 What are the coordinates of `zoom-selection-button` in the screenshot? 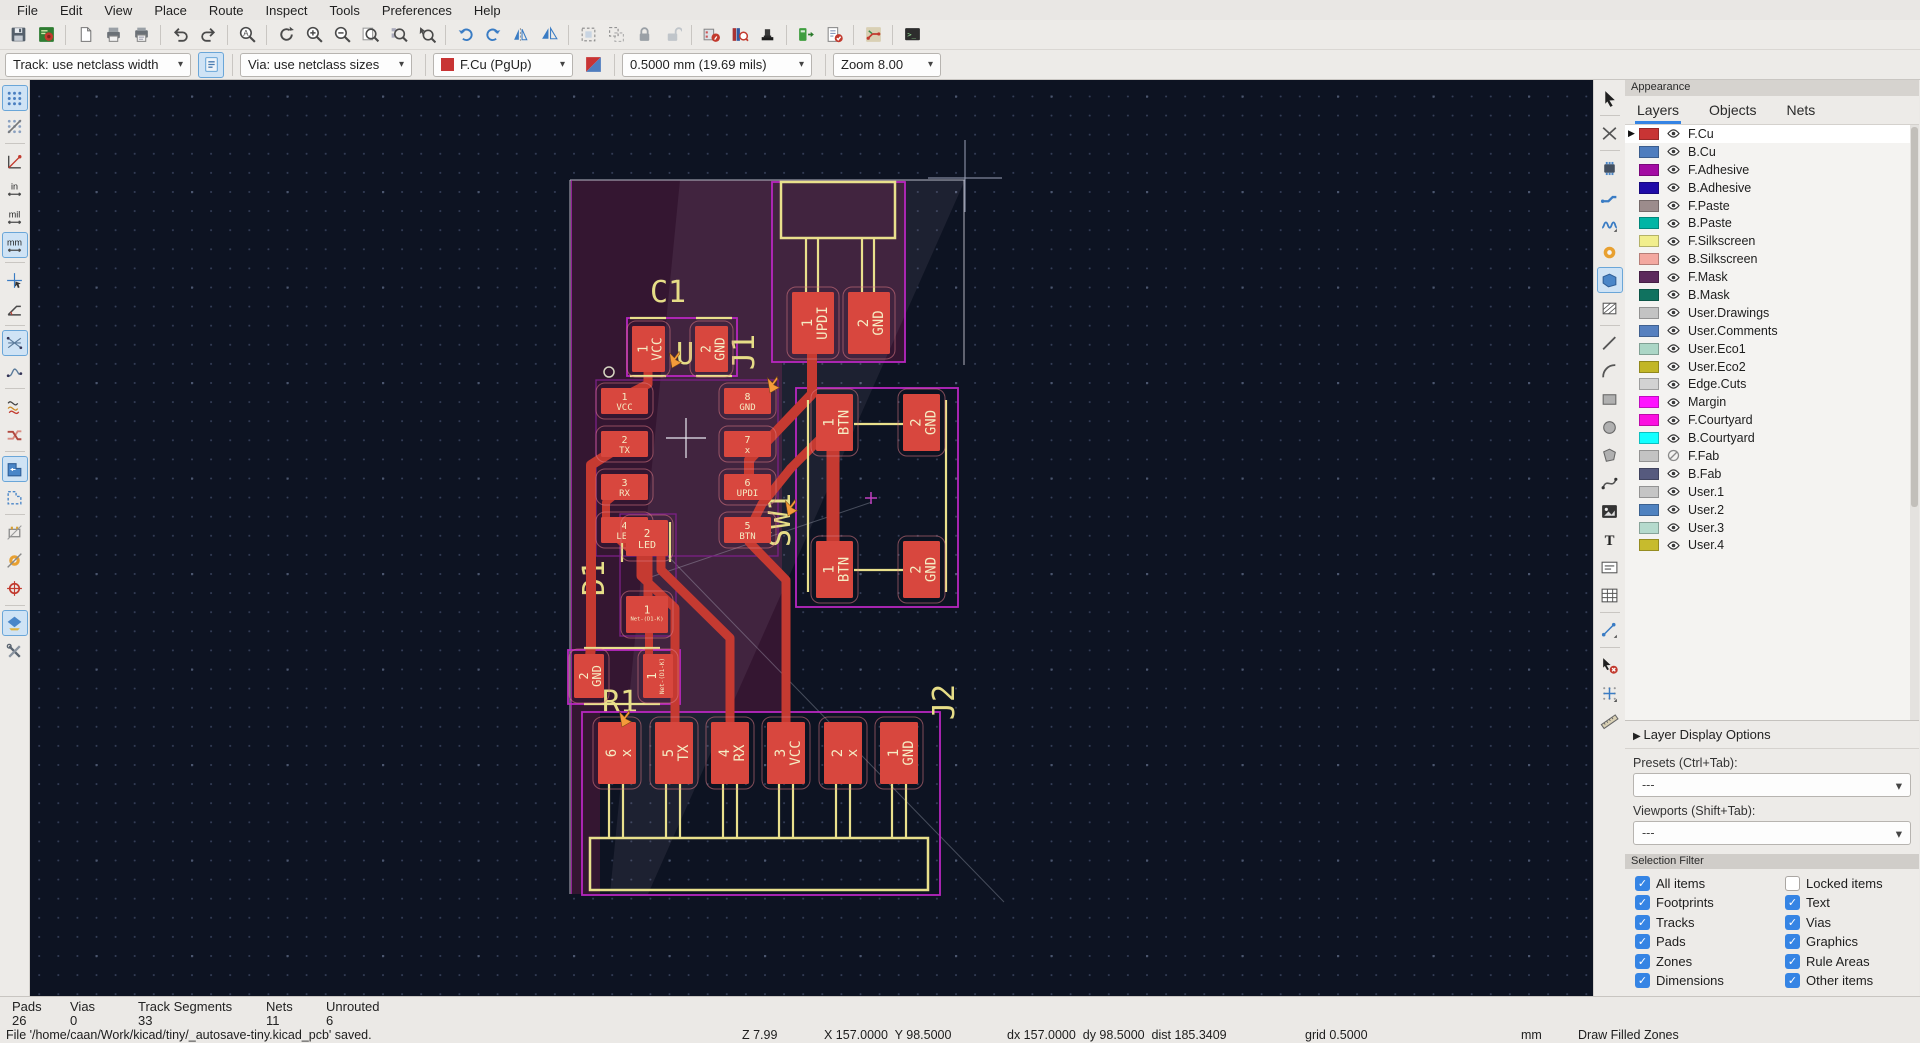 It's located at (426, 35).